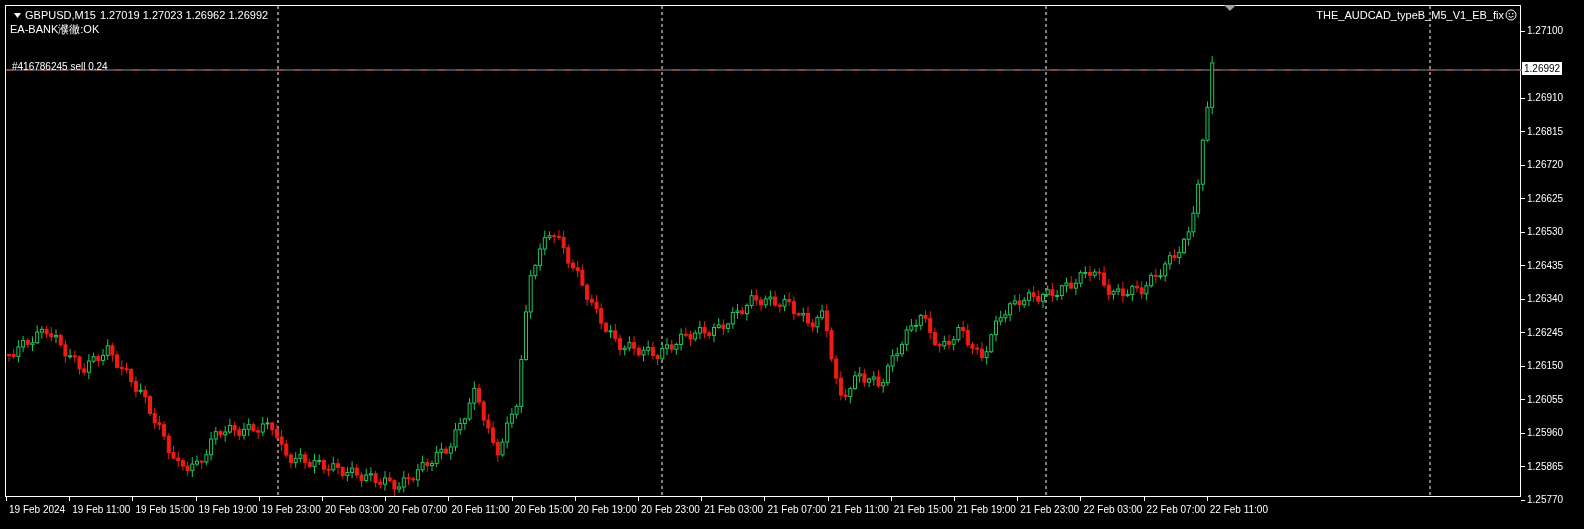  Describe the element at coordinates (1545, 500) in the screenshot. I see `price-label: 1.25770` at that location.